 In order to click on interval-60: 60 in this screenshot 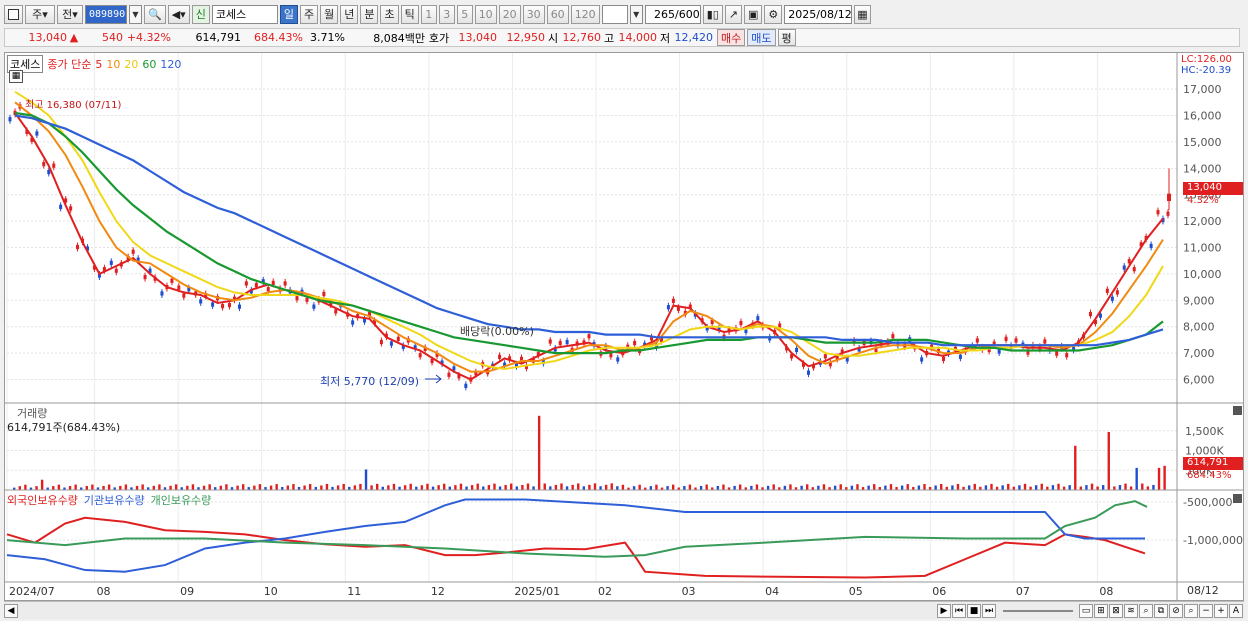, I will do `click(557, 14)`.